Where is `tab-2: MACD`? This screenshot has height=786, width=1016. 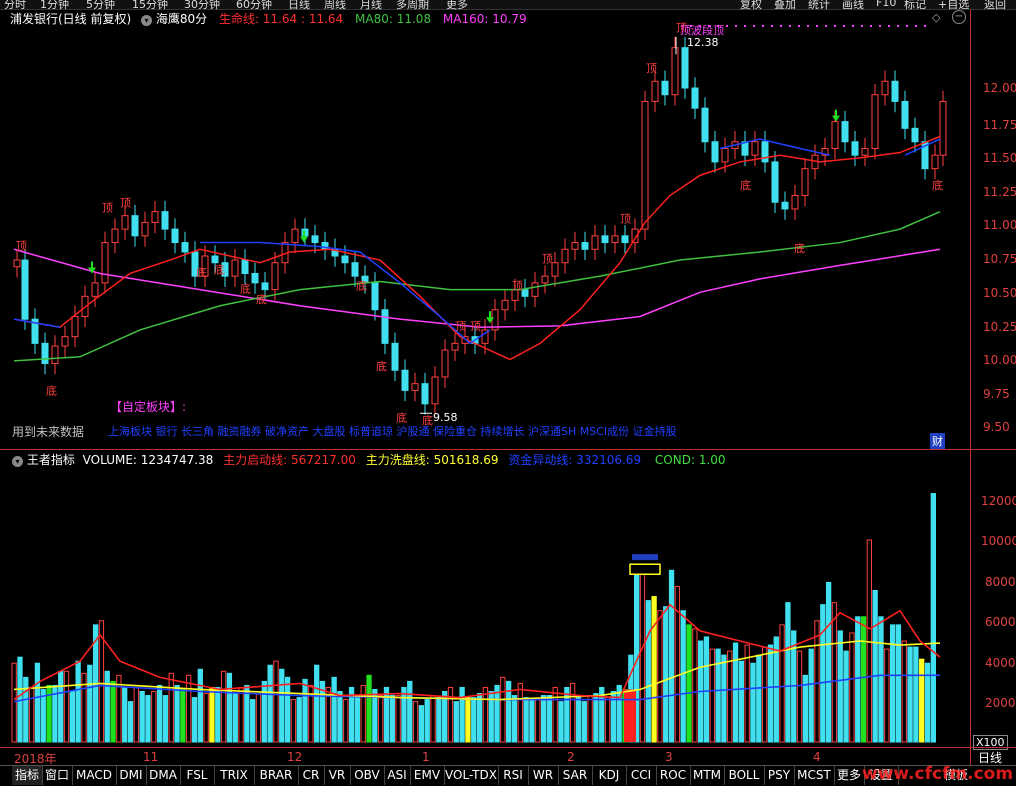 tab-2: MACD is located at coordinates (94, 775).